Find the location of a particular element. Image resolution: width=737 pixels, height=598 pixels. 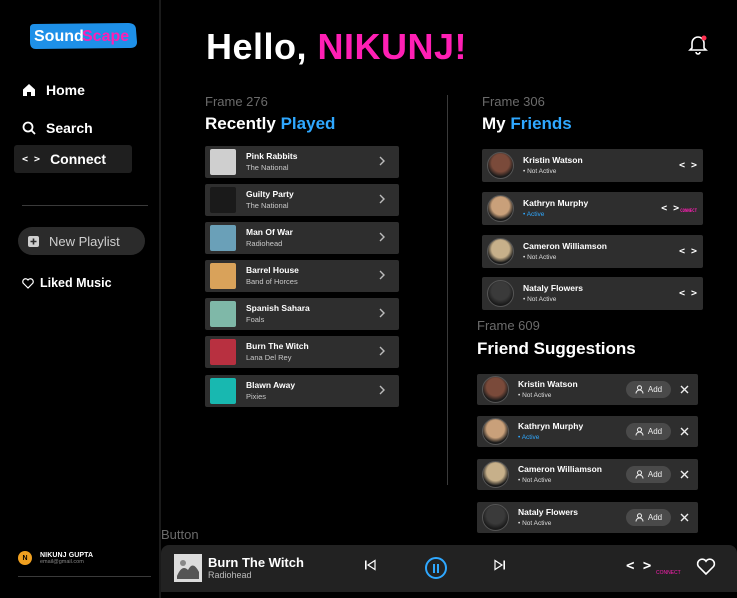

suggestion-row: Kristin Watson • Not Active Add is located at coordinates (587, 389).